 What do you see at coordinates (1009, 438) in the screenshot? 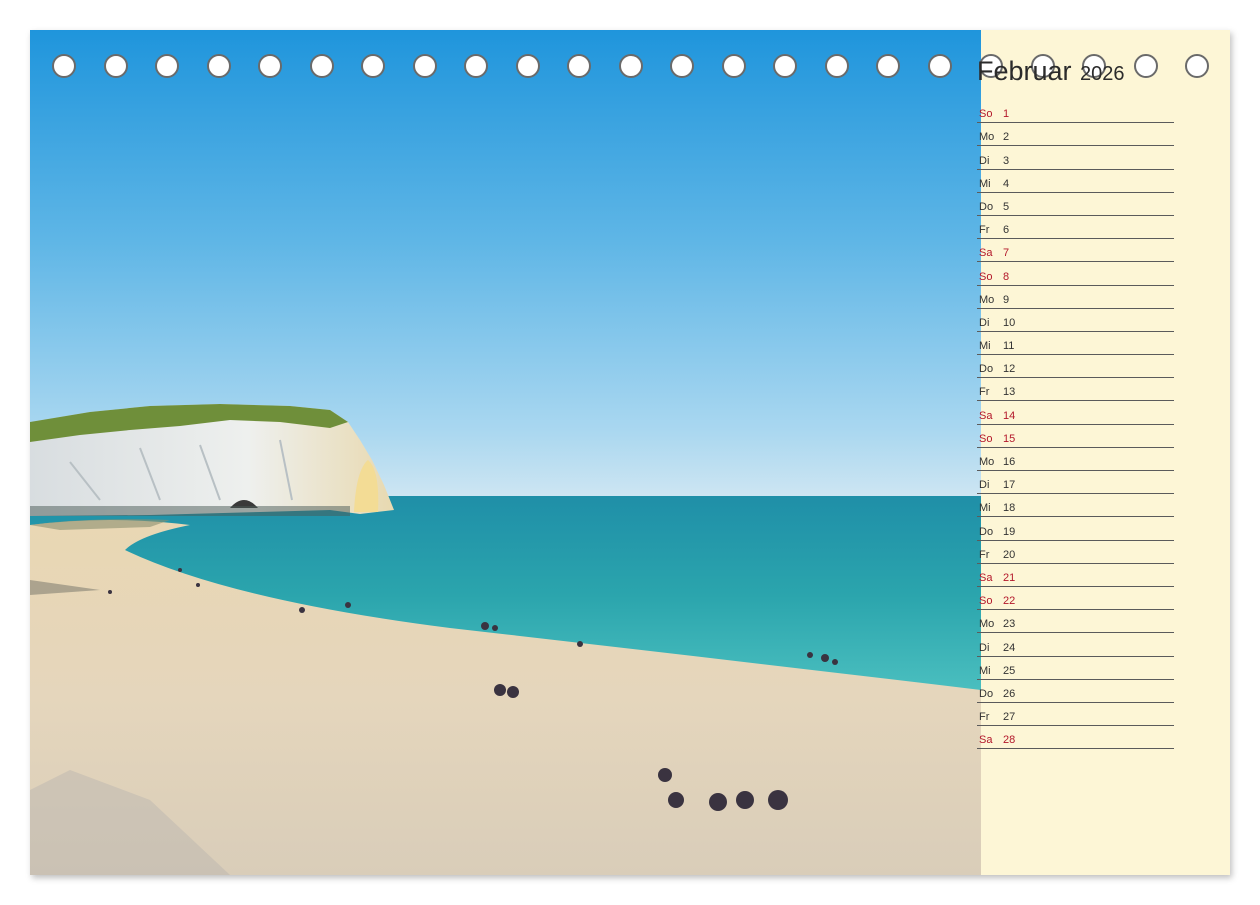
I see `day-number: 15` at bounding box center [1009, 438].